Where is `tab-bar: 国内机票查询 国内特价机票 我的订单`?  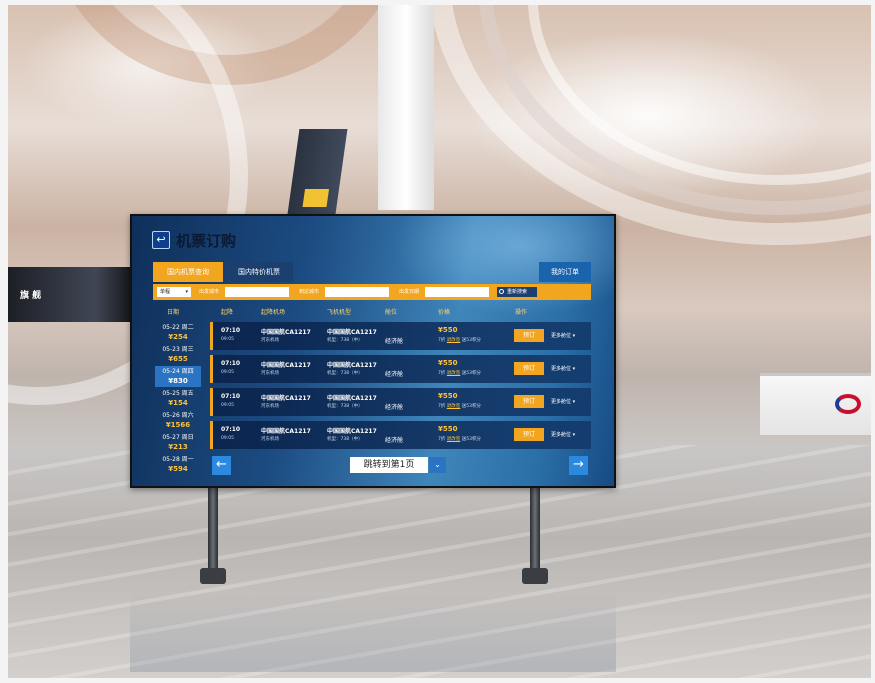
tab-bar: 国内机票查询 国内特价机票 我的订单 is located at coordinates (372, 272).